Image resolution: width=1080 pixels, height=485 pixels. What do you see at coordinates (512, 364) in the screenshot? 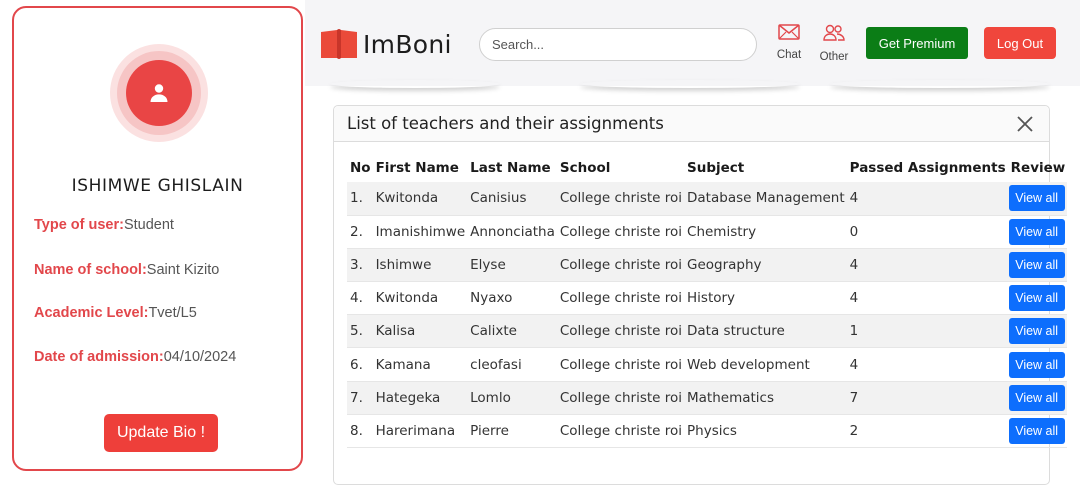
I see `cell-last-name: cleofasi` at bounding box center [512, 364].